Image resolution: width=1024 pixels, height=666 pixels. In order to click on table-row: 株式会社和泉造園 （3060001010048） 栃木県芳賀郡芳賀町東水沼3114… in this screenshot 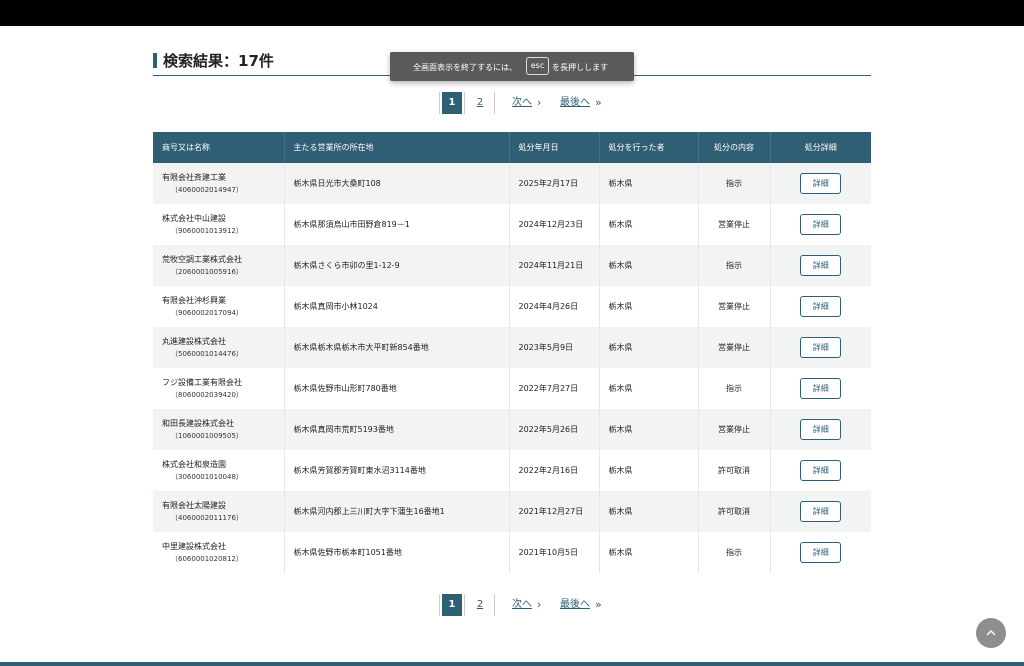, I will do `click(512, 470)`.